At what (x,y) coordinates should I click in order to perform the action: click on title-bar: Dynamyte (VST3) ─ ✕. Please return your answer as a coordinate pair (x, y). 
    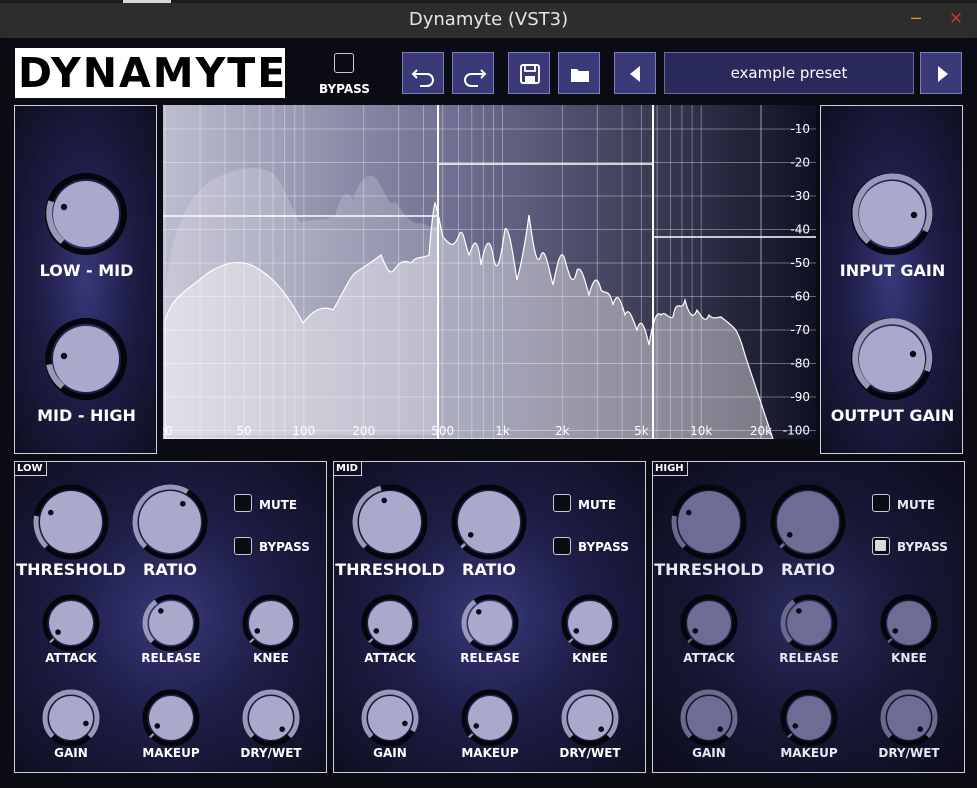
    Looking at the image, I should click on (488, 19).